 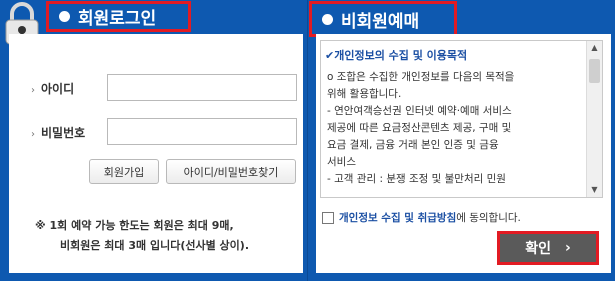 What do you see at coordinates (594, 119) in the screenshot?
I see `terms-scrollbar: ▲ ▼` at bounding box center [594, 119].